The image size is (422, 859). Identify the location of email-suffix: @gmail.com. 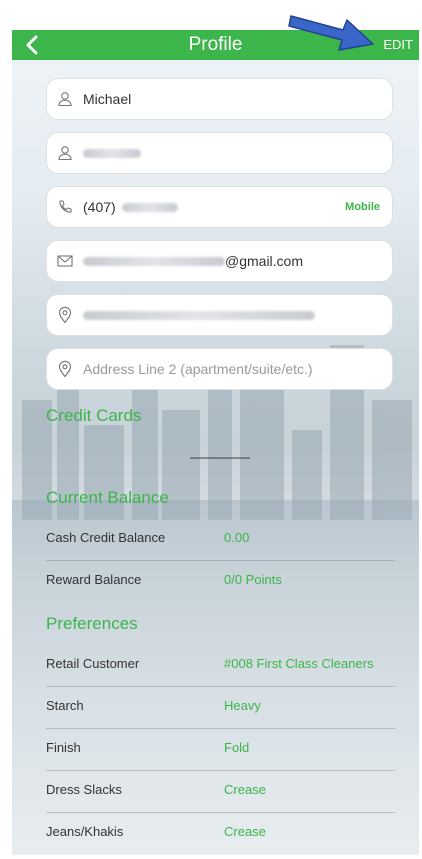
(264, 261).